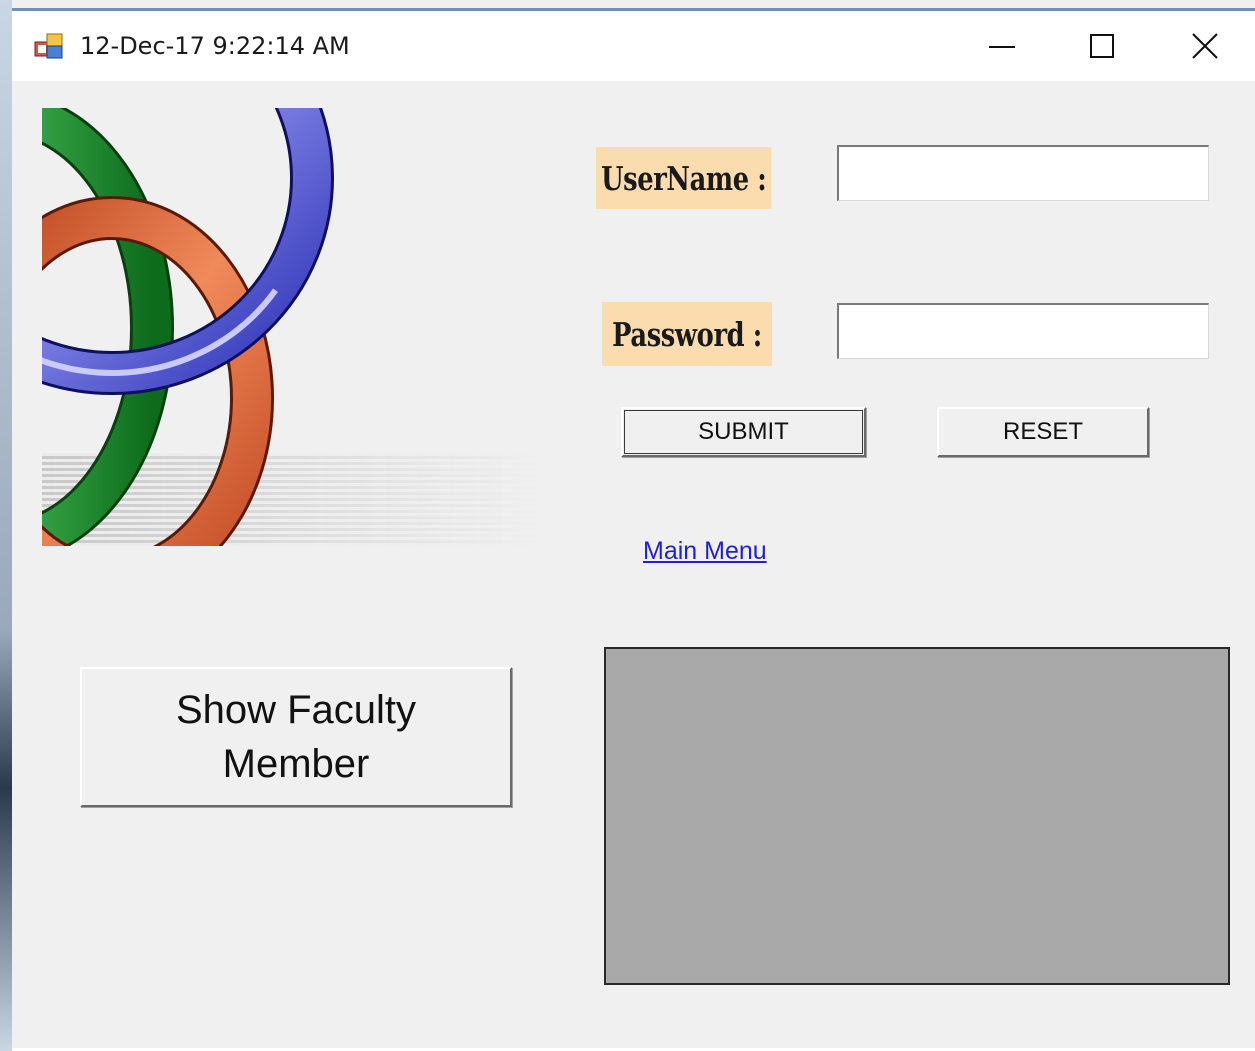 This screenshot has height=1051, width=1255. I want to click on submit-button: SUBMIT, so click(743, 432).